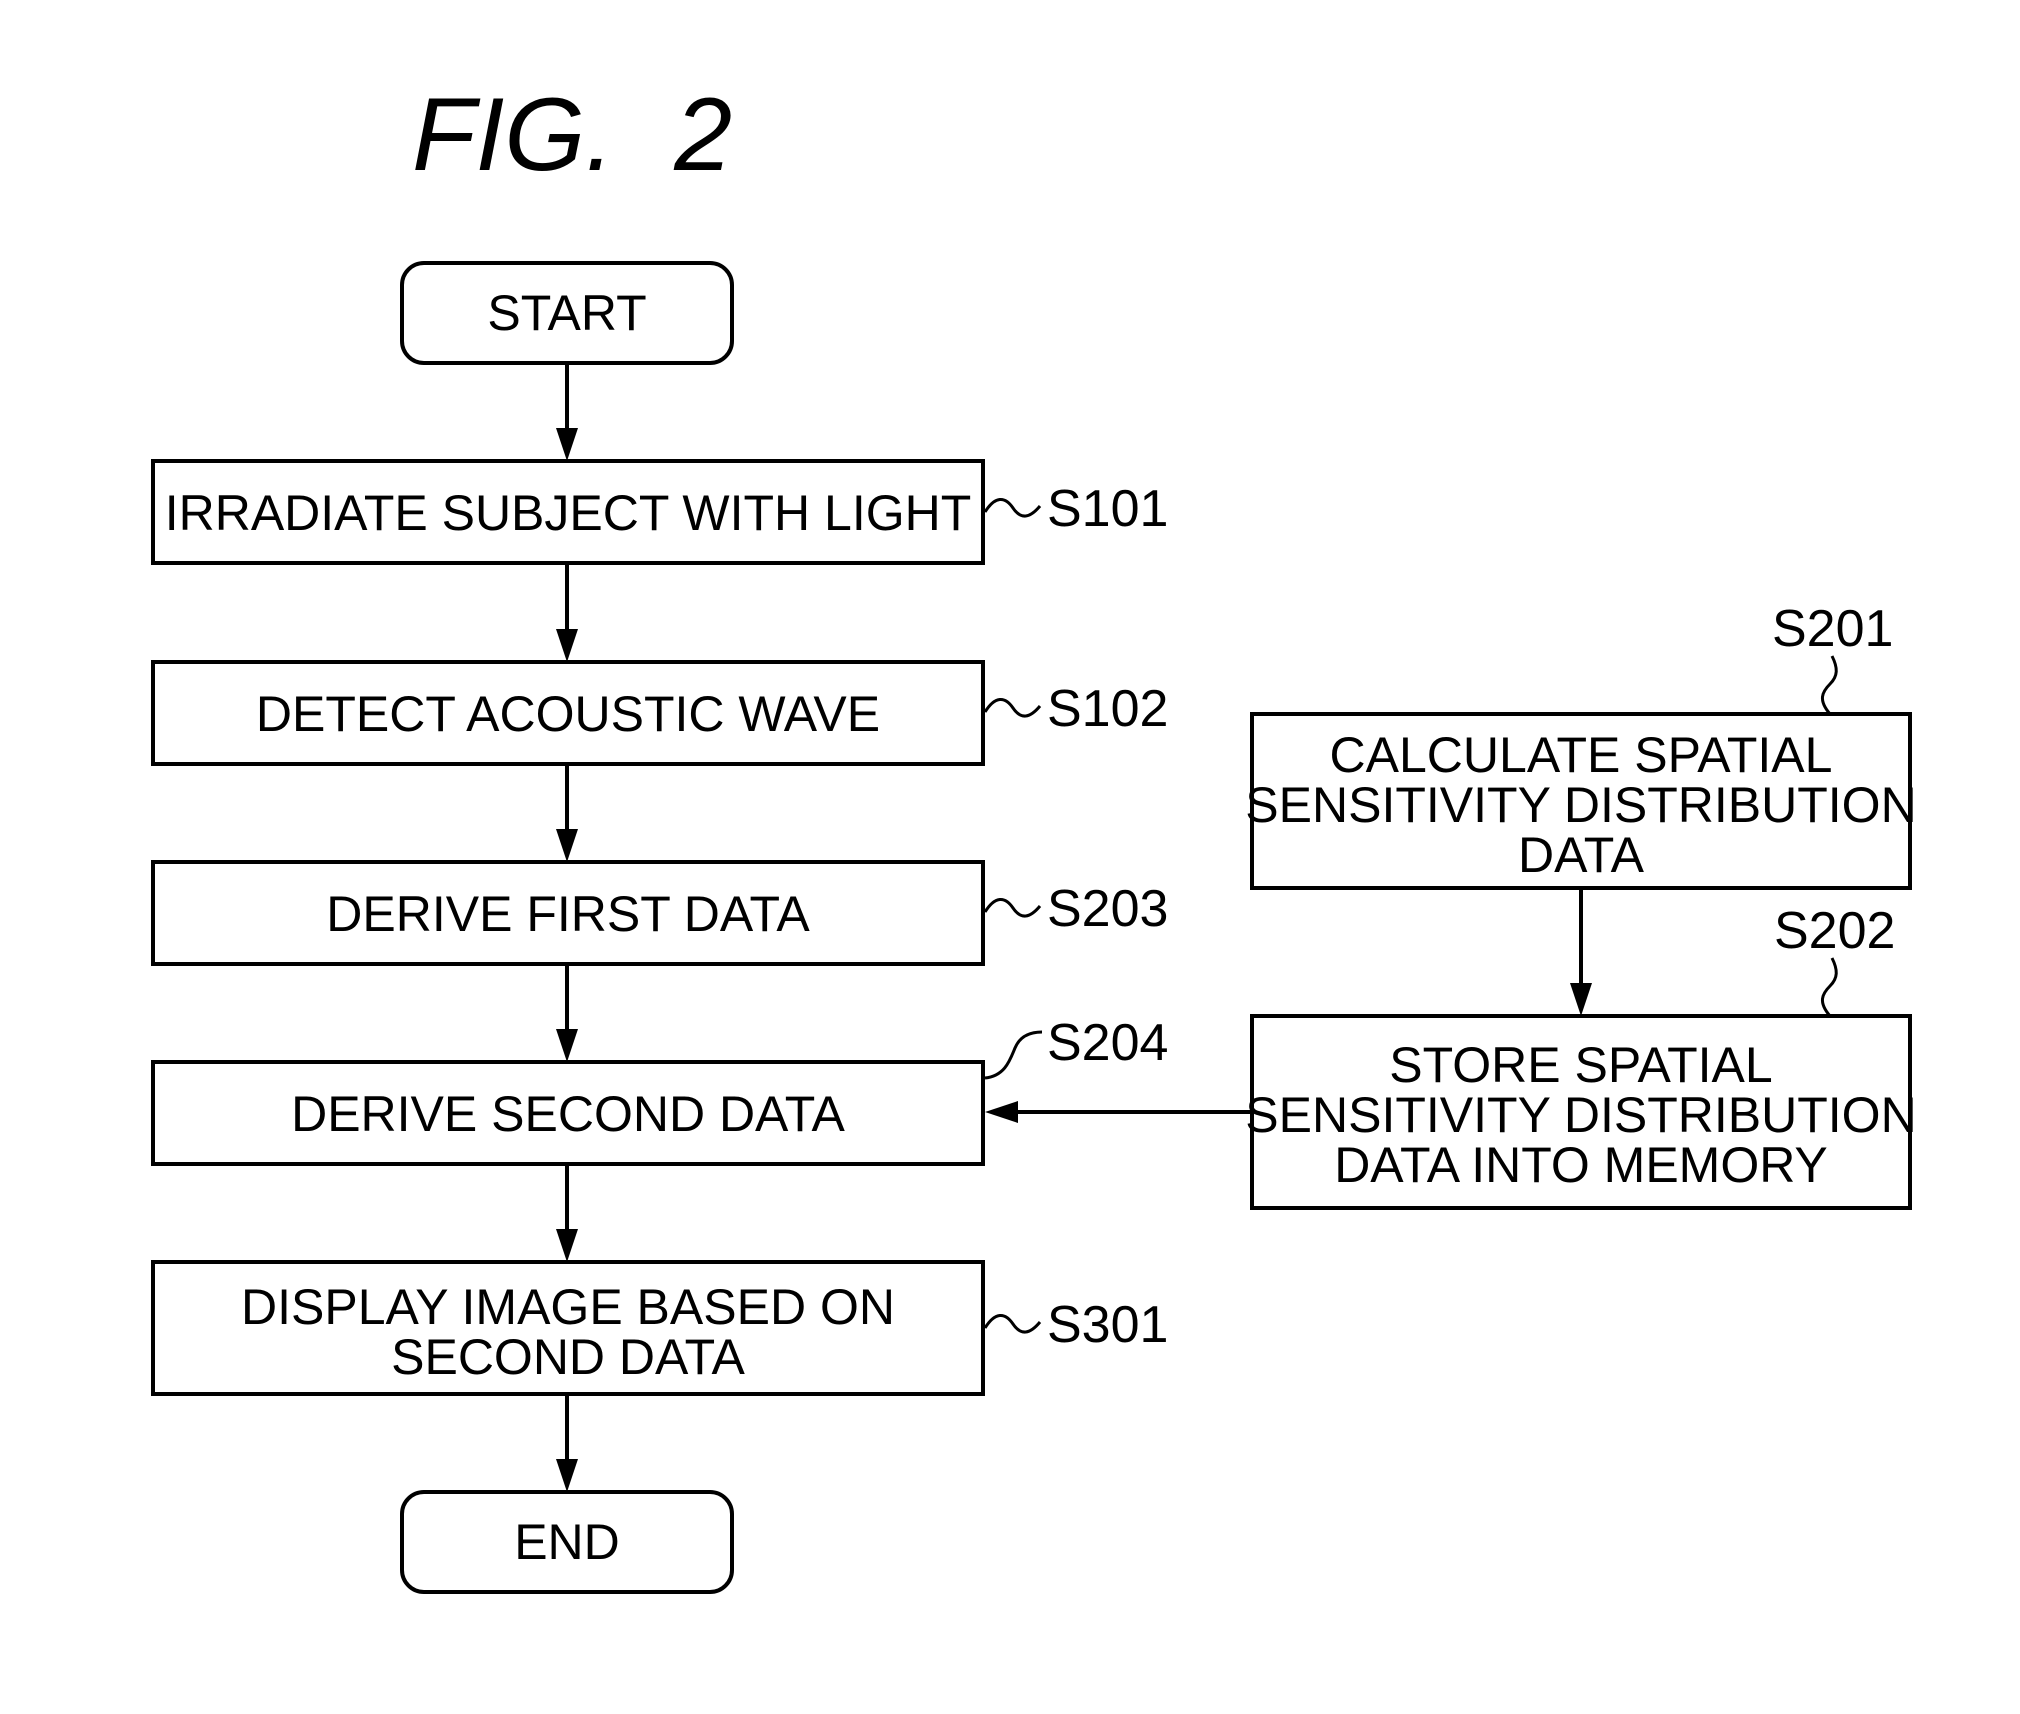  I want to click on arrow-s201-to-s202, so click(1581, 953).